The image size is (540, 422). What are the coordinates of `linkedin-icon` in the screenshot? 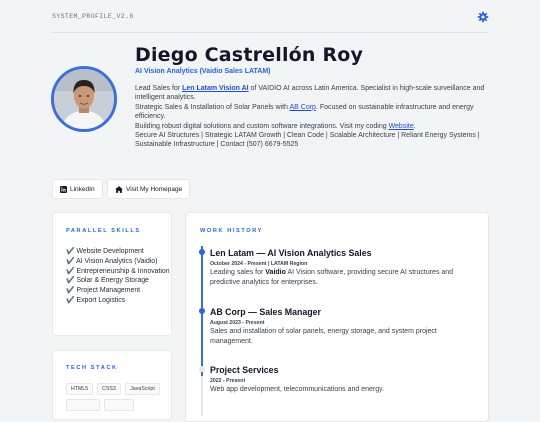 It's located at (63, 189).